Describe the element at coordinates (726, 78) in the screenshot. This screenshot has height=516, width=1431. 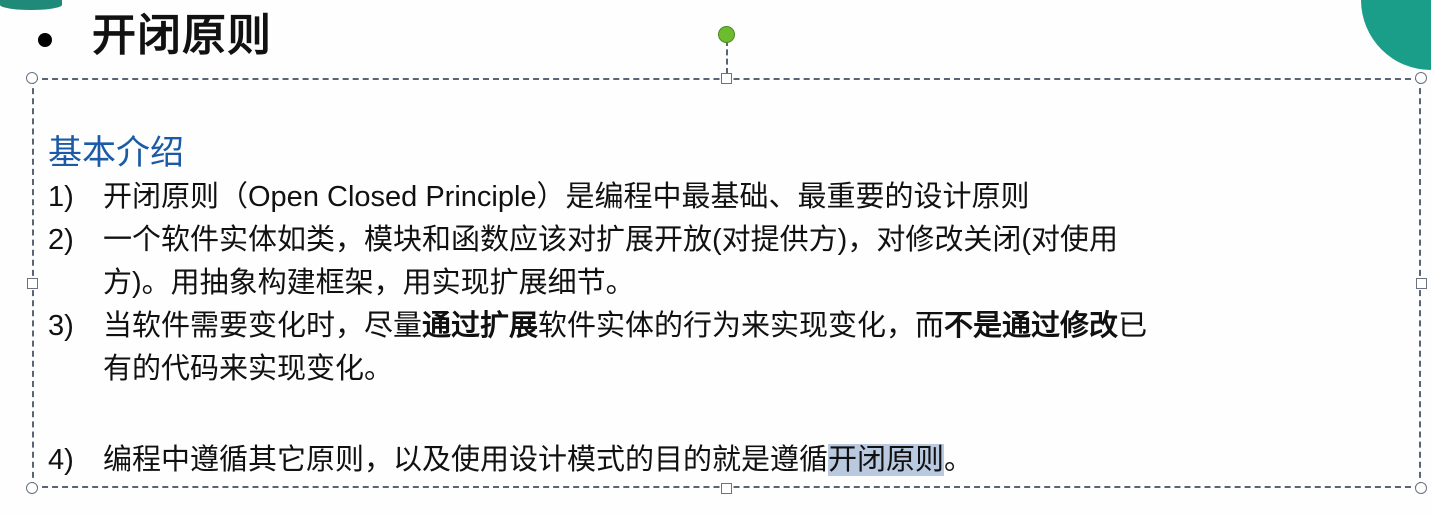
I see `resize-handle-top` at that location.